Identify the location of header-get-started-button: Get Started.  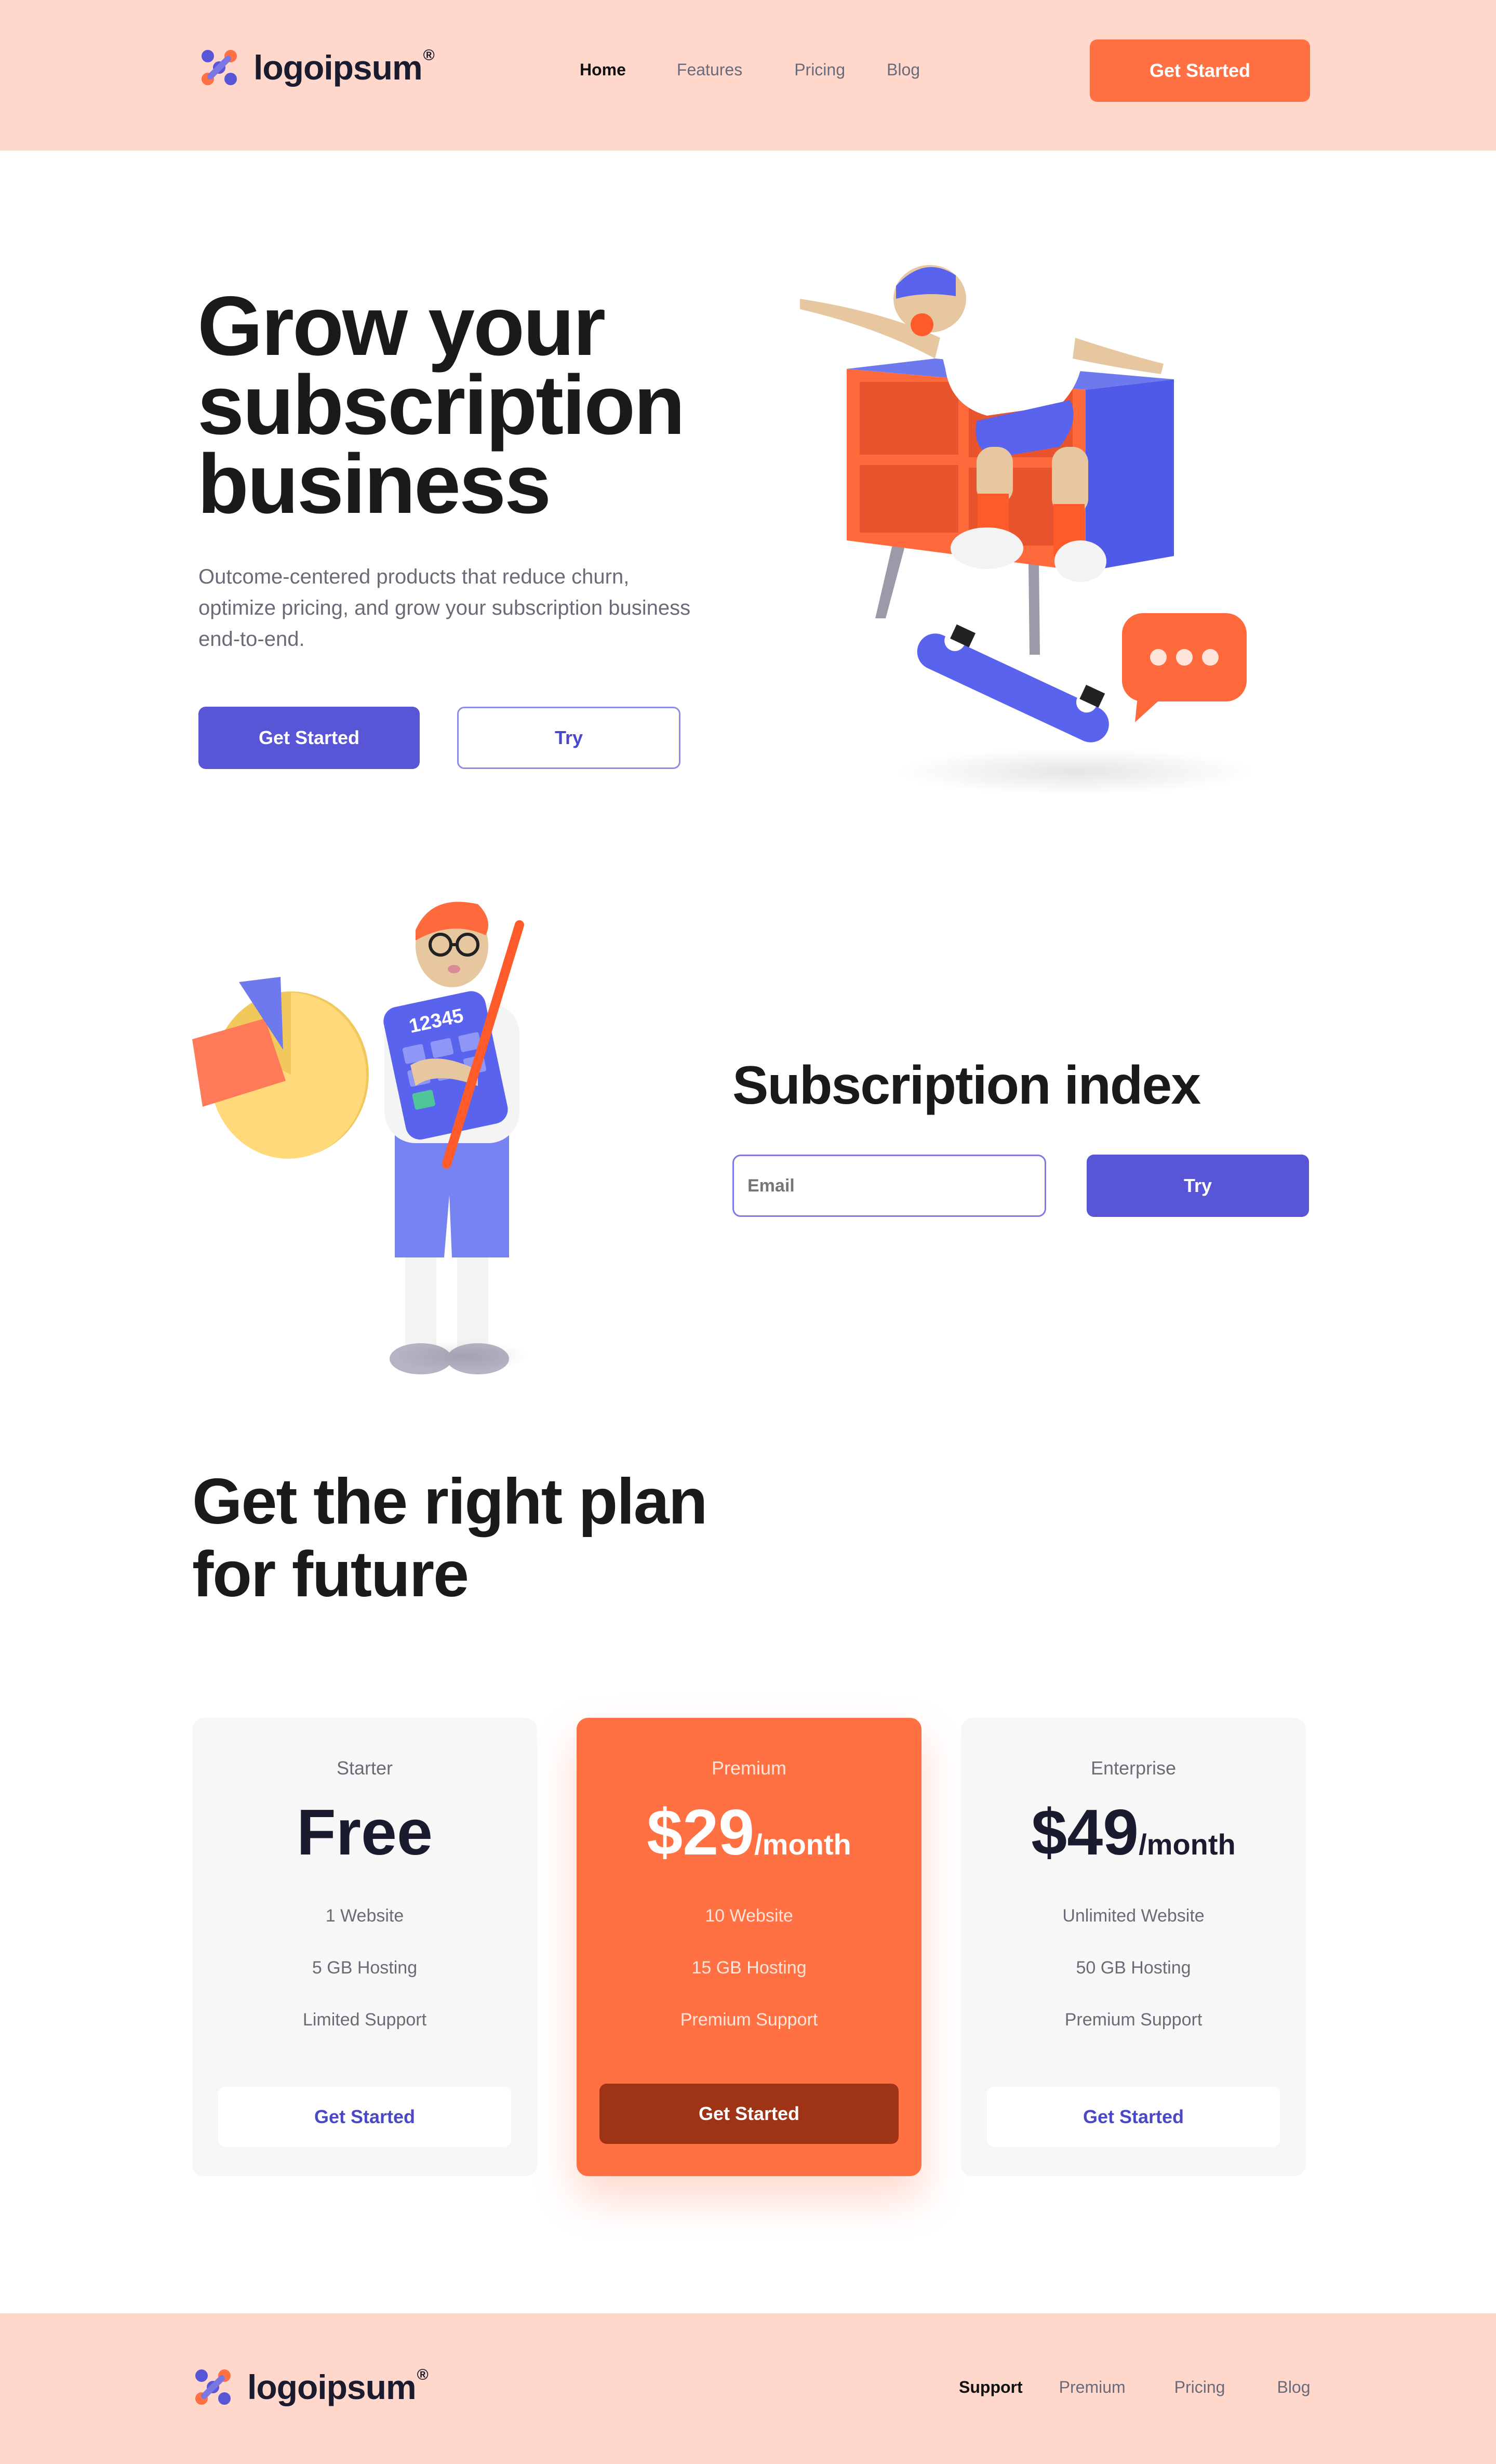
(1200, 70).